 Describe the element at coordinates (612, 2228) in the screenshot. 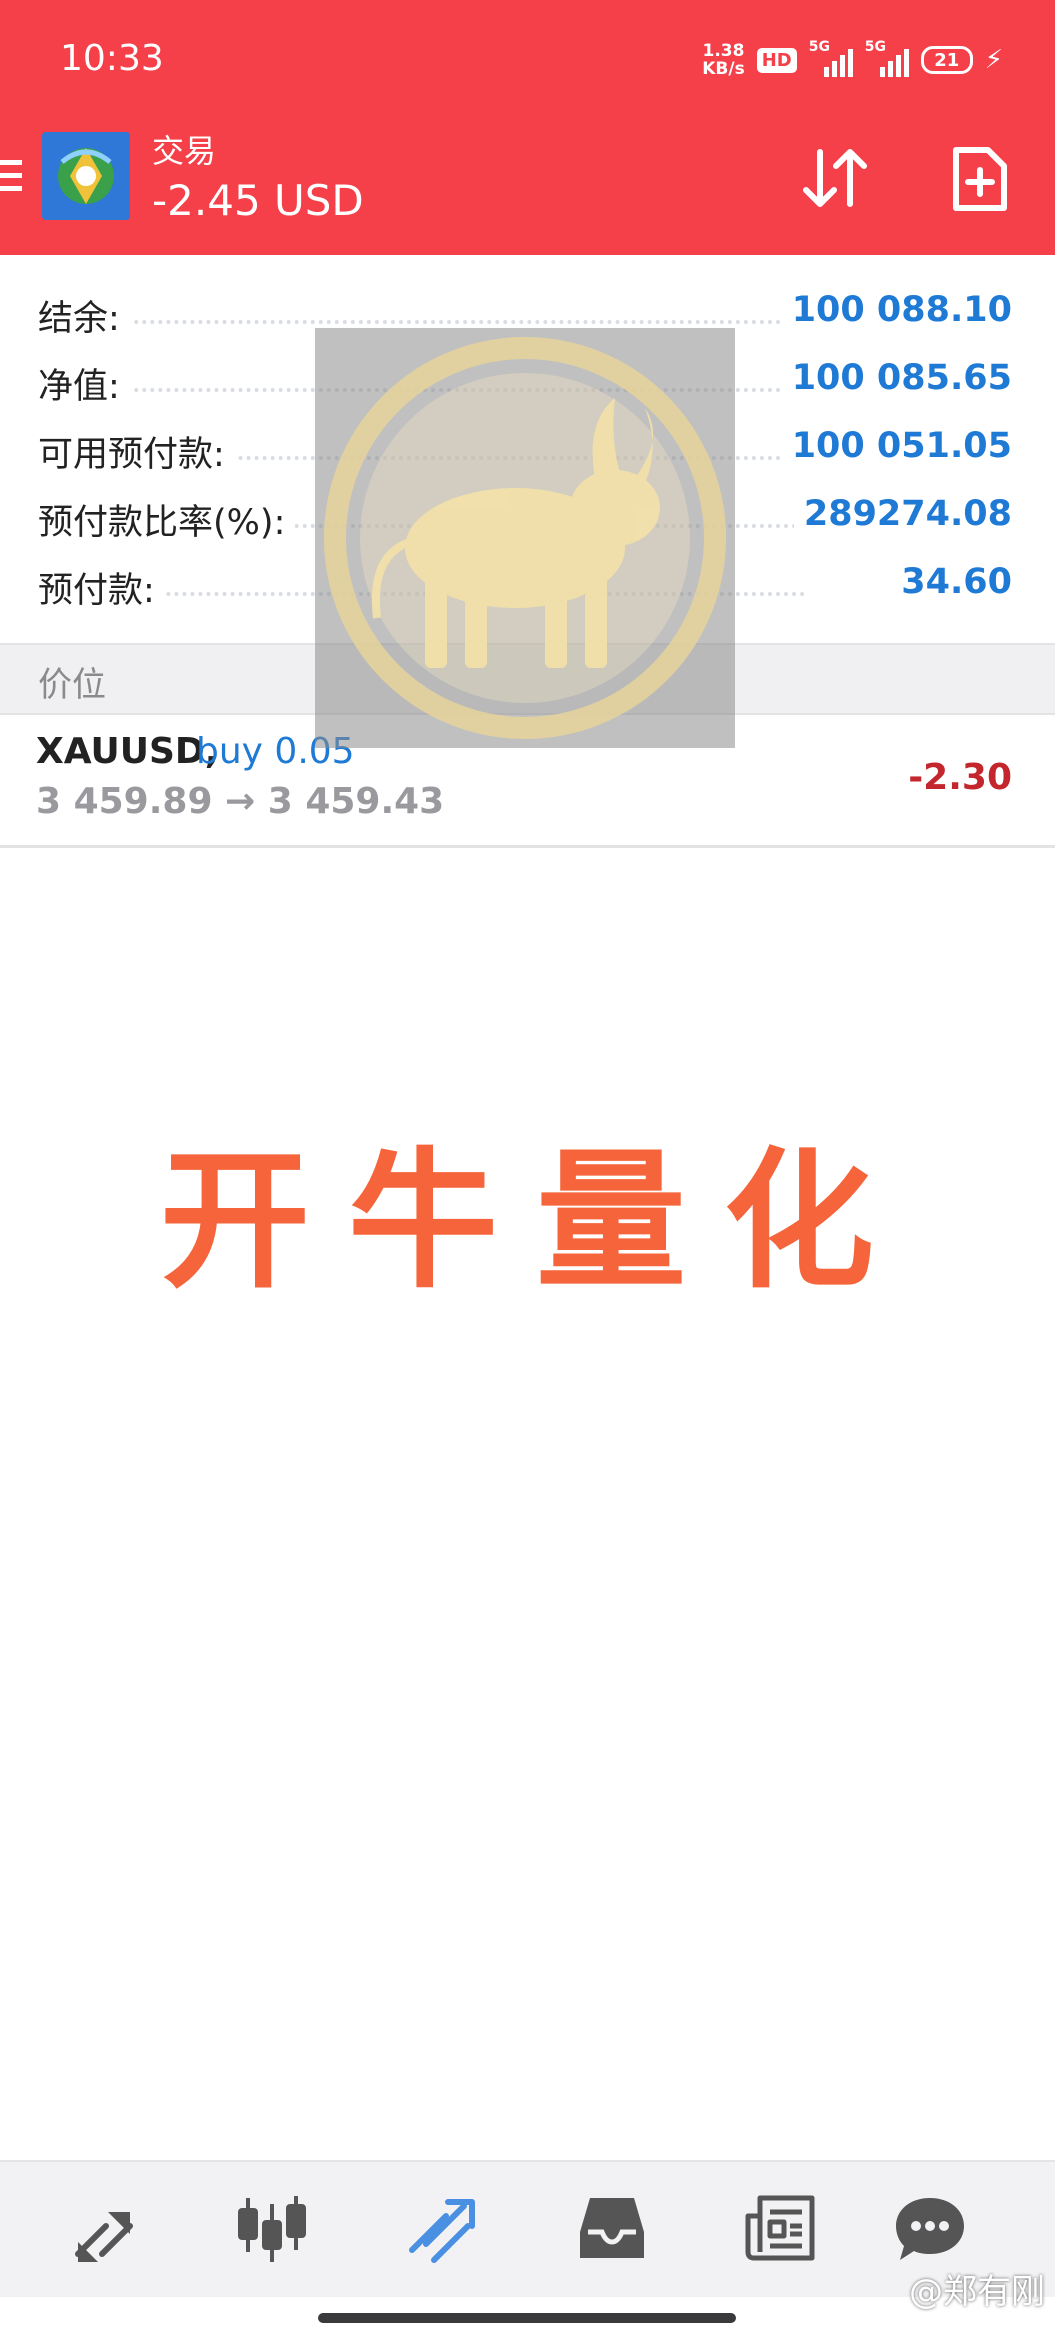

I see `history-icon` at that location.